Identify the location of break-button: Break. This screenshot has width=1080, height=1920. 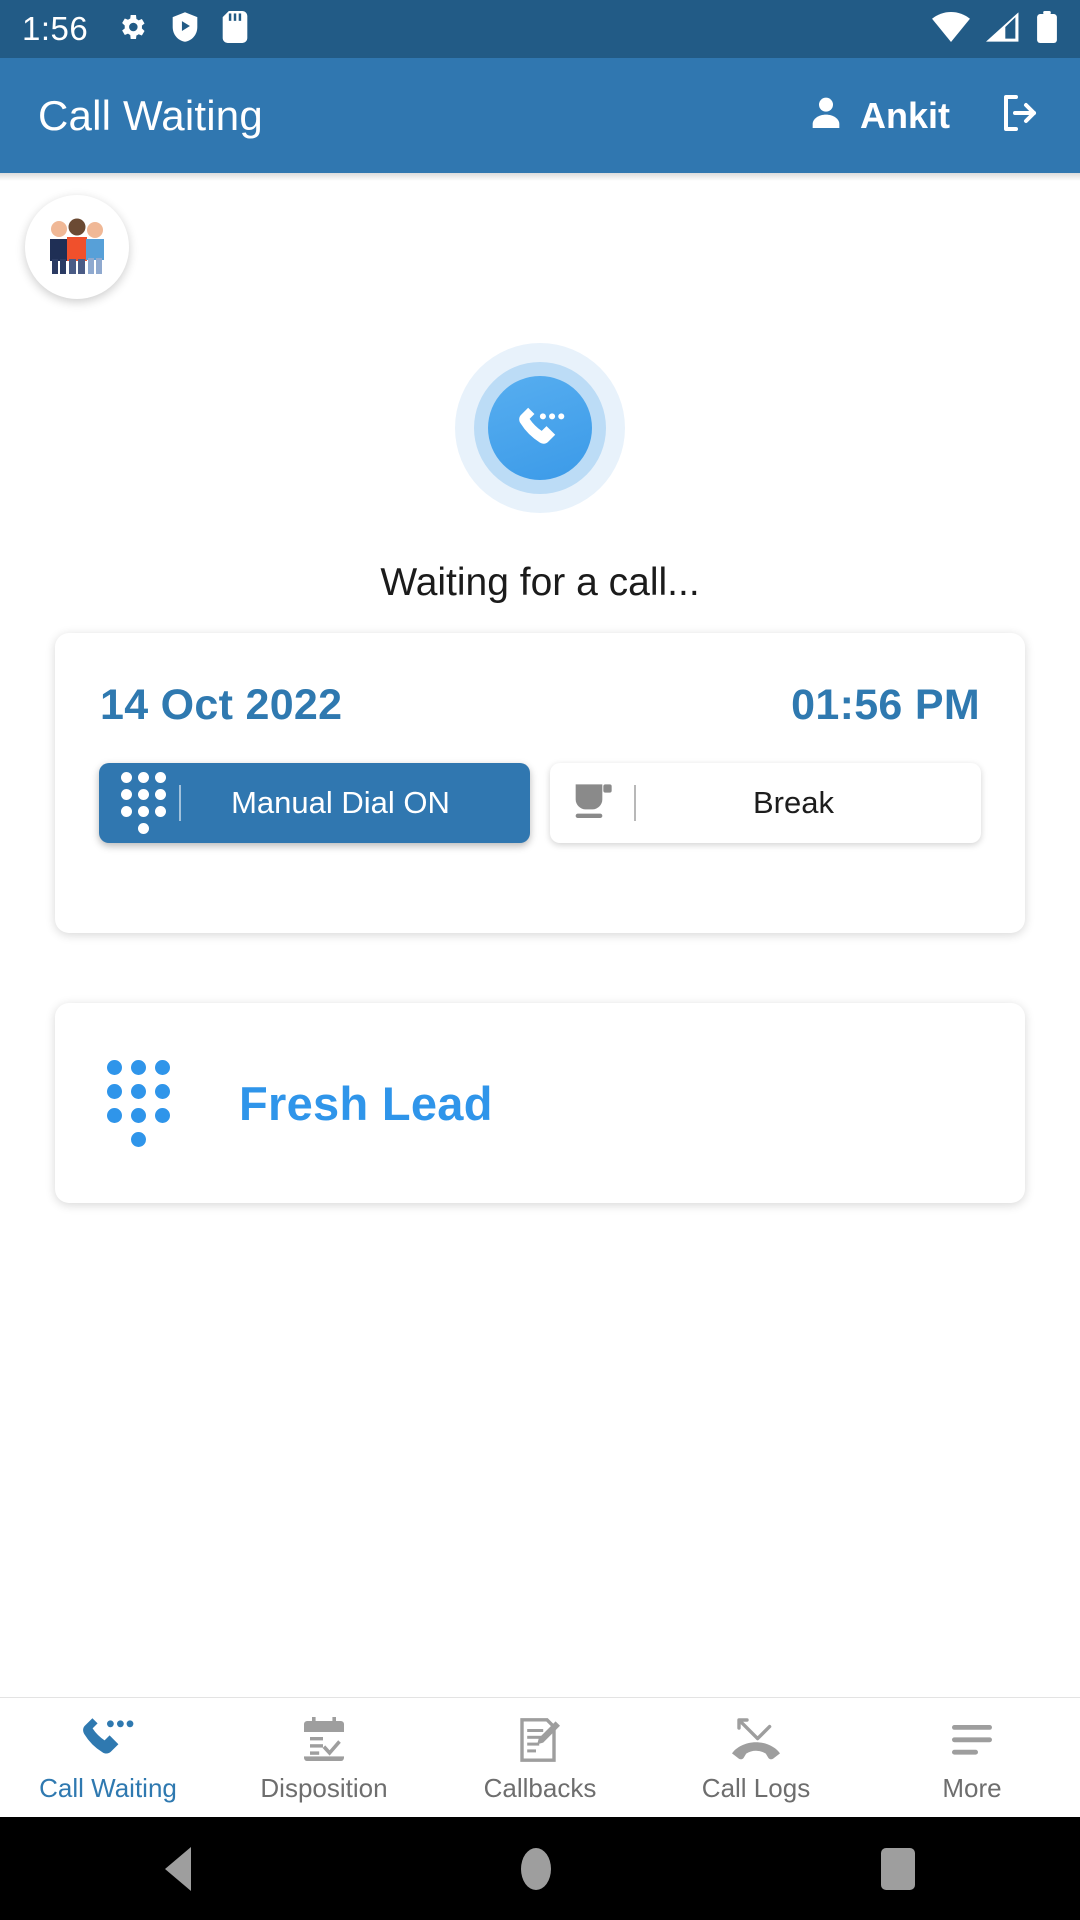
(765, 803).